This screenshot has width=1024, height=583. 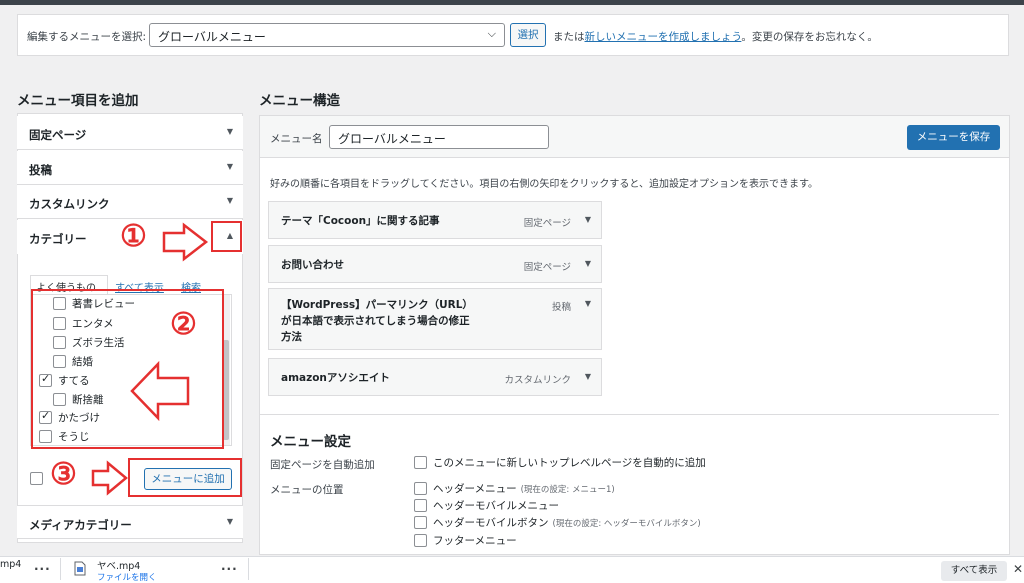 I want to click on accordion-media-categories: メディアカテゴリー ▼, so click(x=130, y=522).